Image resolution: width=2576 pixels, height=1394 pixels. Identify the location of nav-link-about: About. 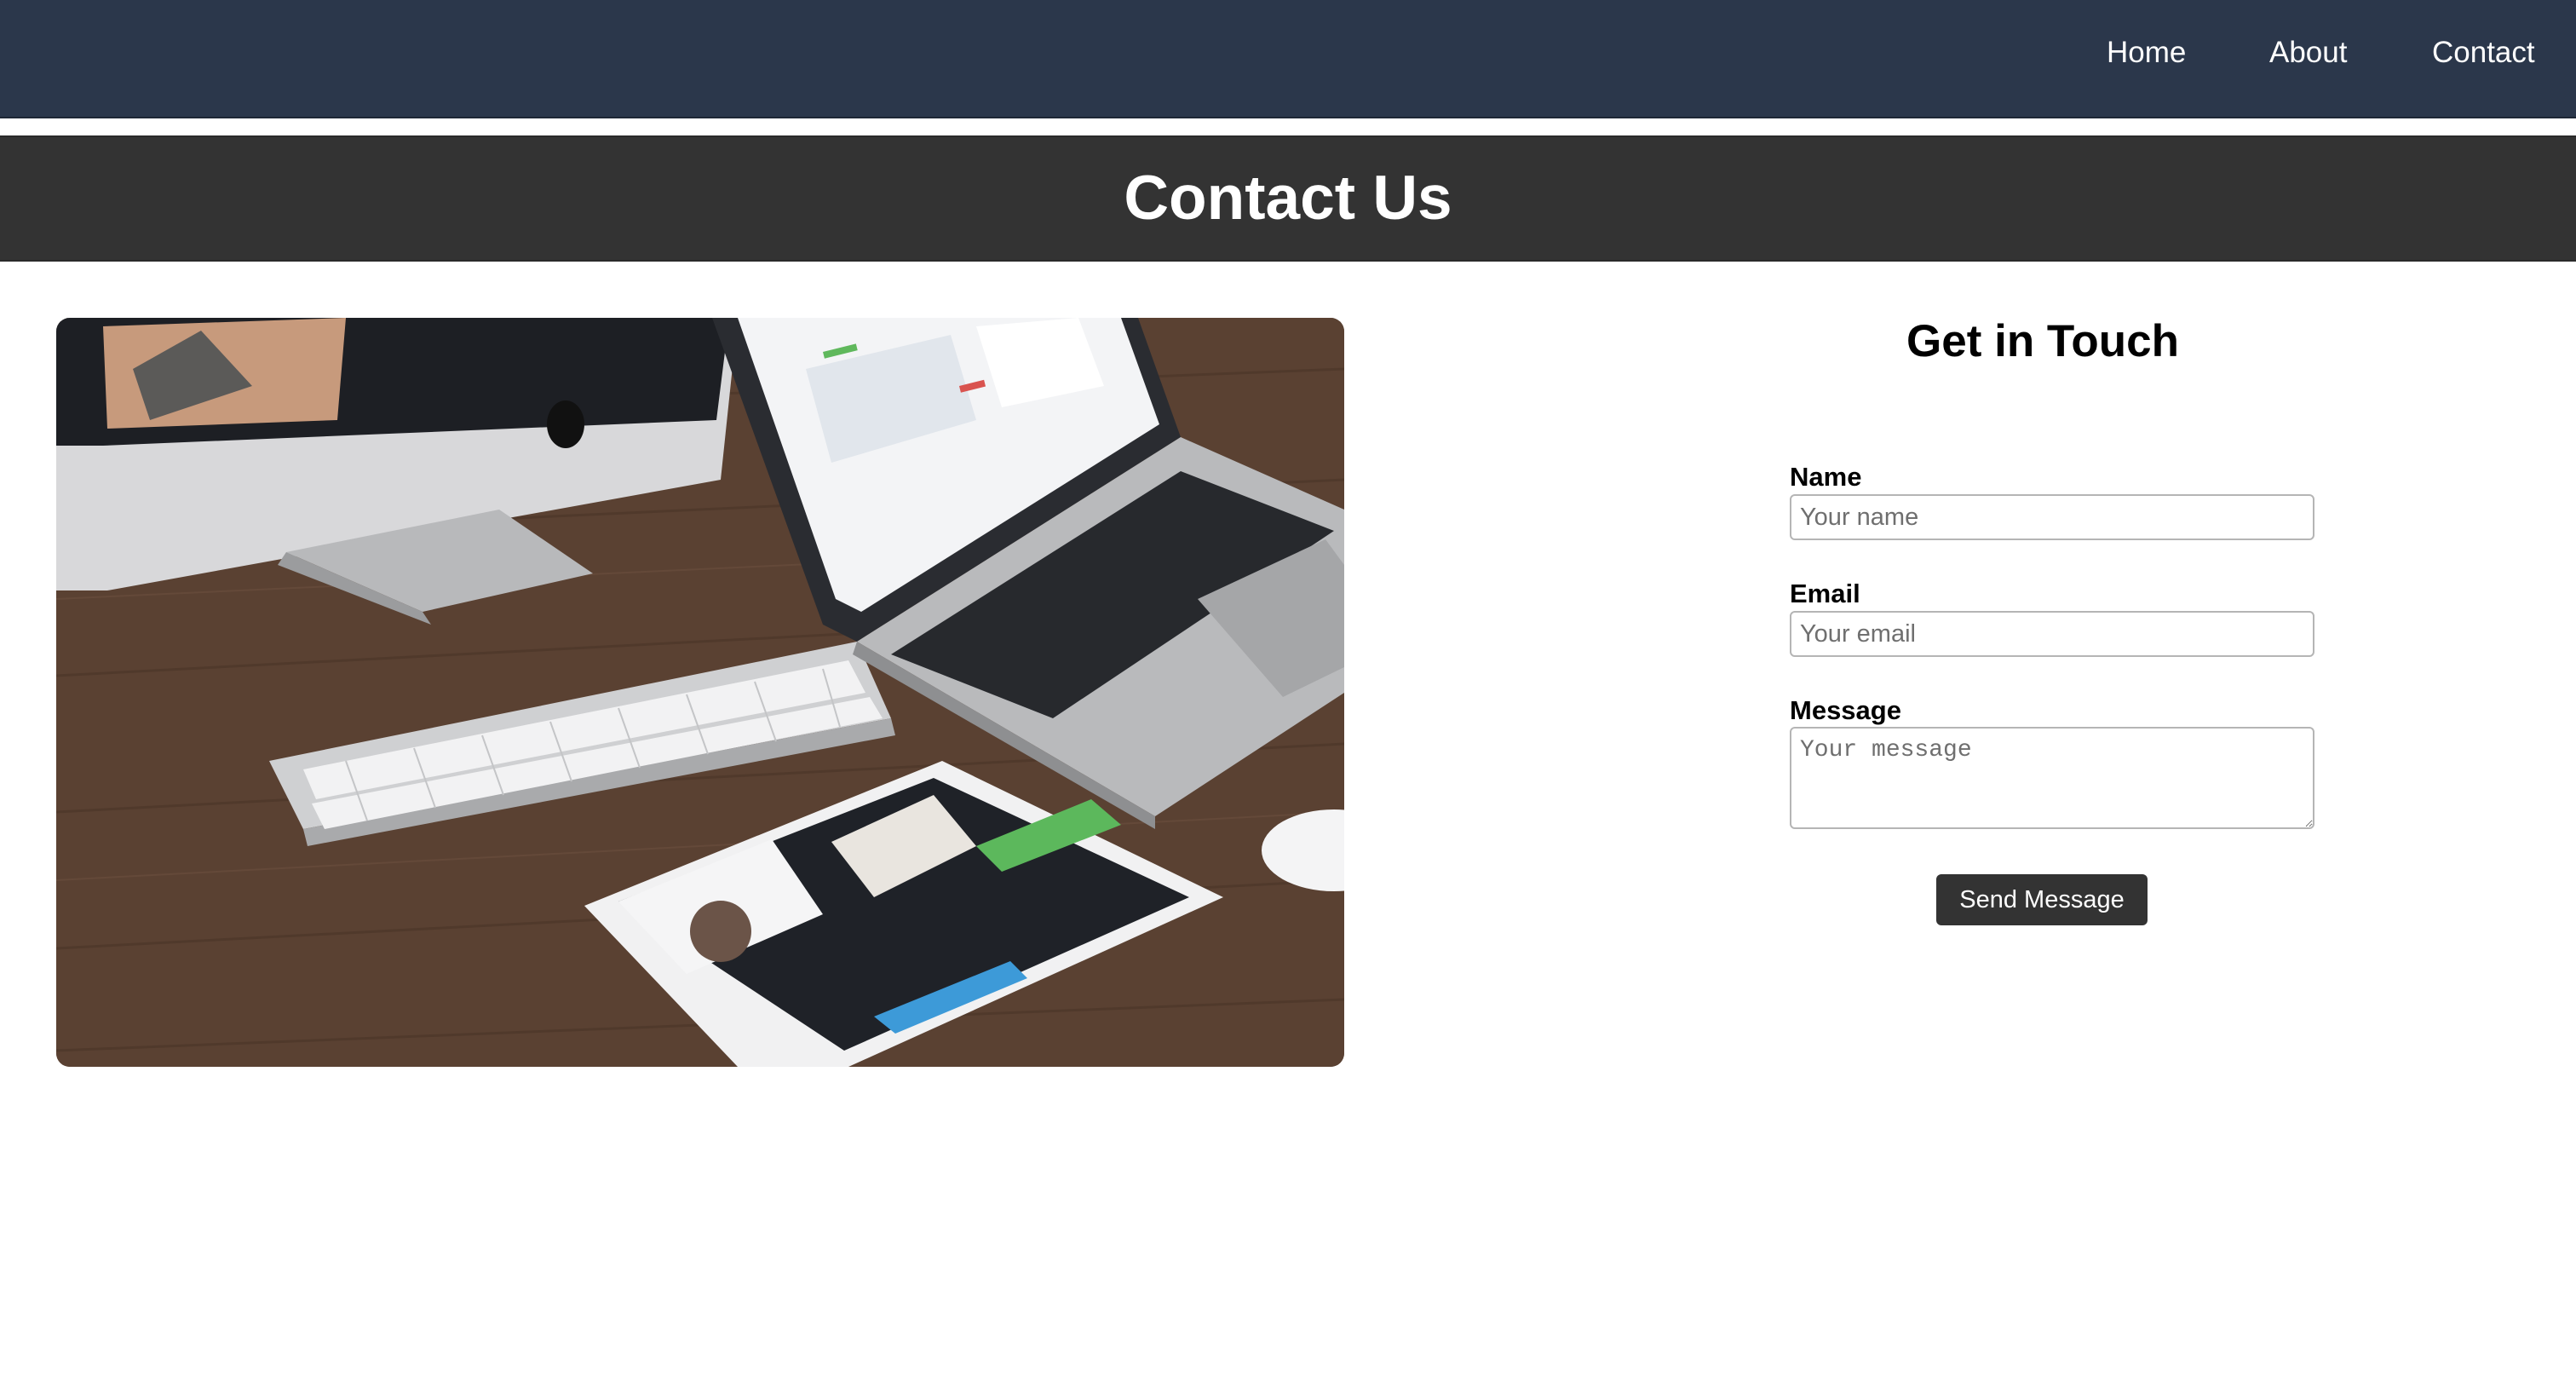
(2308, 53).